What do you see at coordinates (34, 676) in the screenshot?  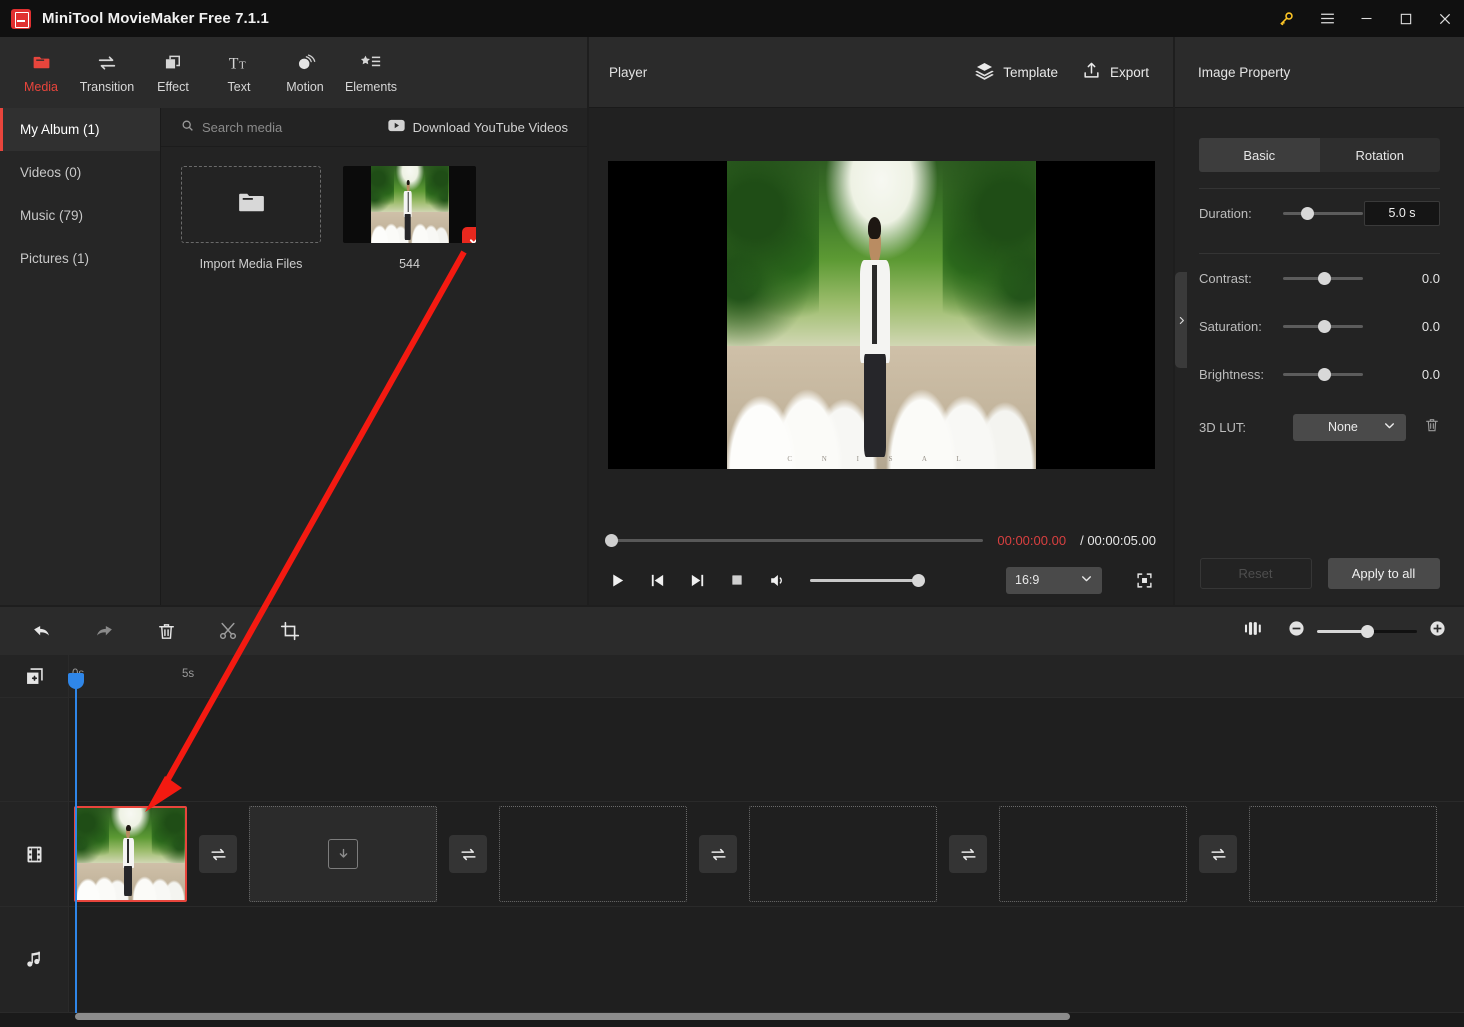 I see `add-media-icon` at bounding box center [34, 676].